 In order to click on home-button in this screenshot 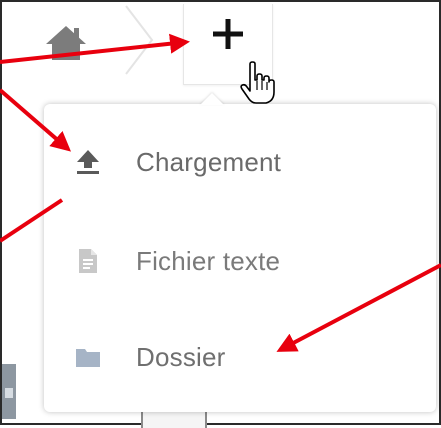, I will do `click(66, 42)`.